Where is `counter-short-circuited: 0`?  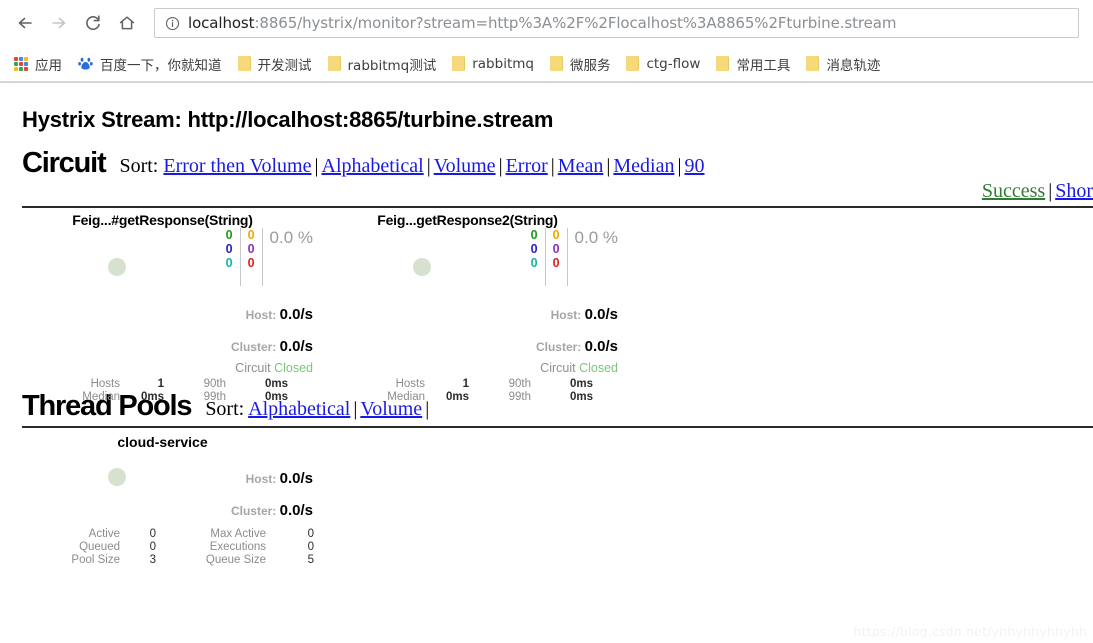 counter-short-circuited: 0 is located at coordinates (534, 249).